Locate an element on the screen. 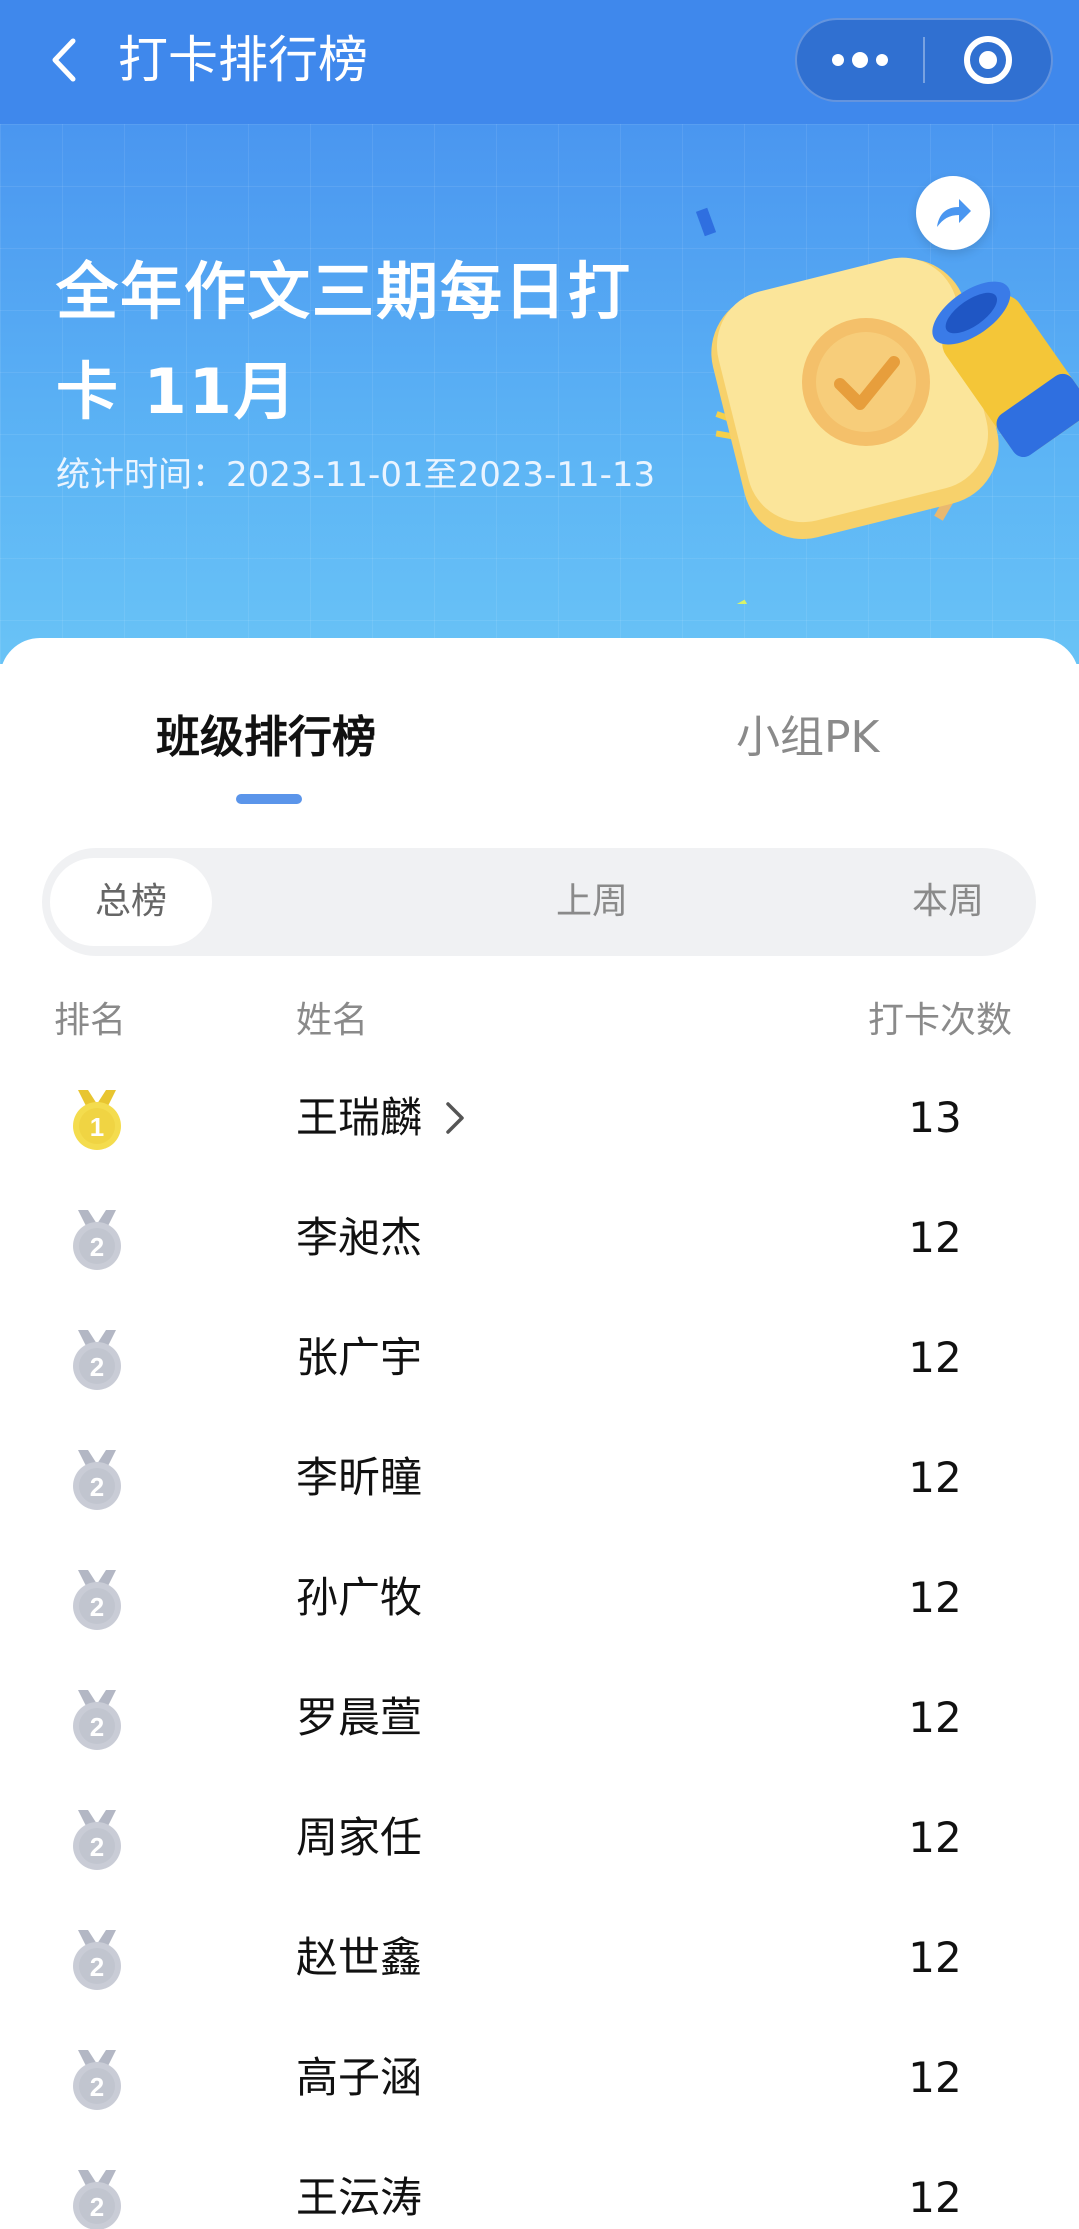 The height and width of the screenshot is (2229, 1079). back-button is located at coordinates (64, 60).